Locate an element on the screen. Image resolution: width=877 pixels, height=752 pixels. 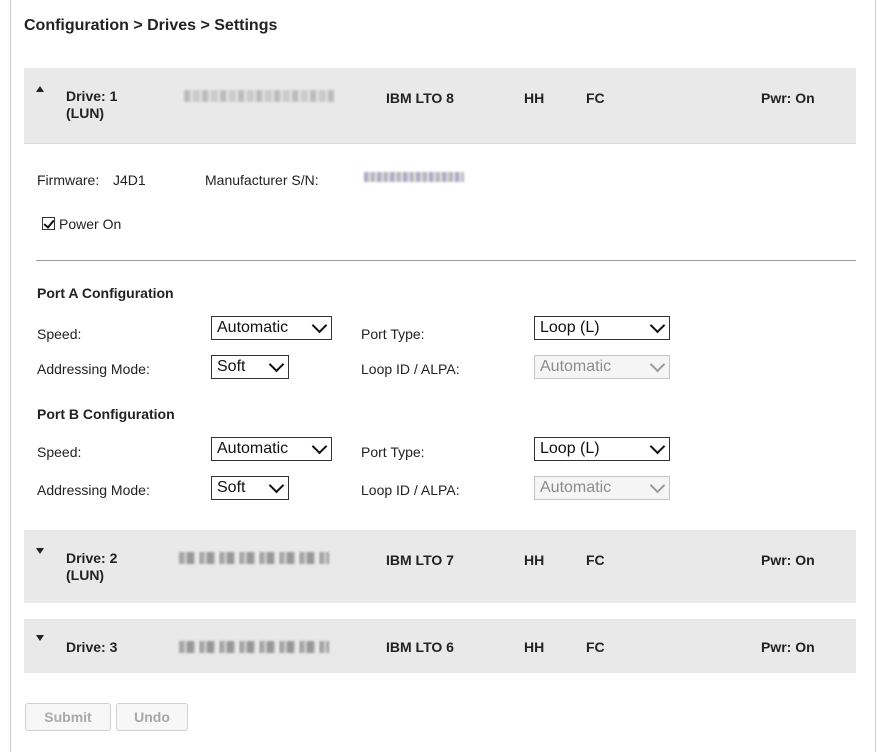
port-a-port-type-select: Loop (L) is located at coordinates (602, 328).